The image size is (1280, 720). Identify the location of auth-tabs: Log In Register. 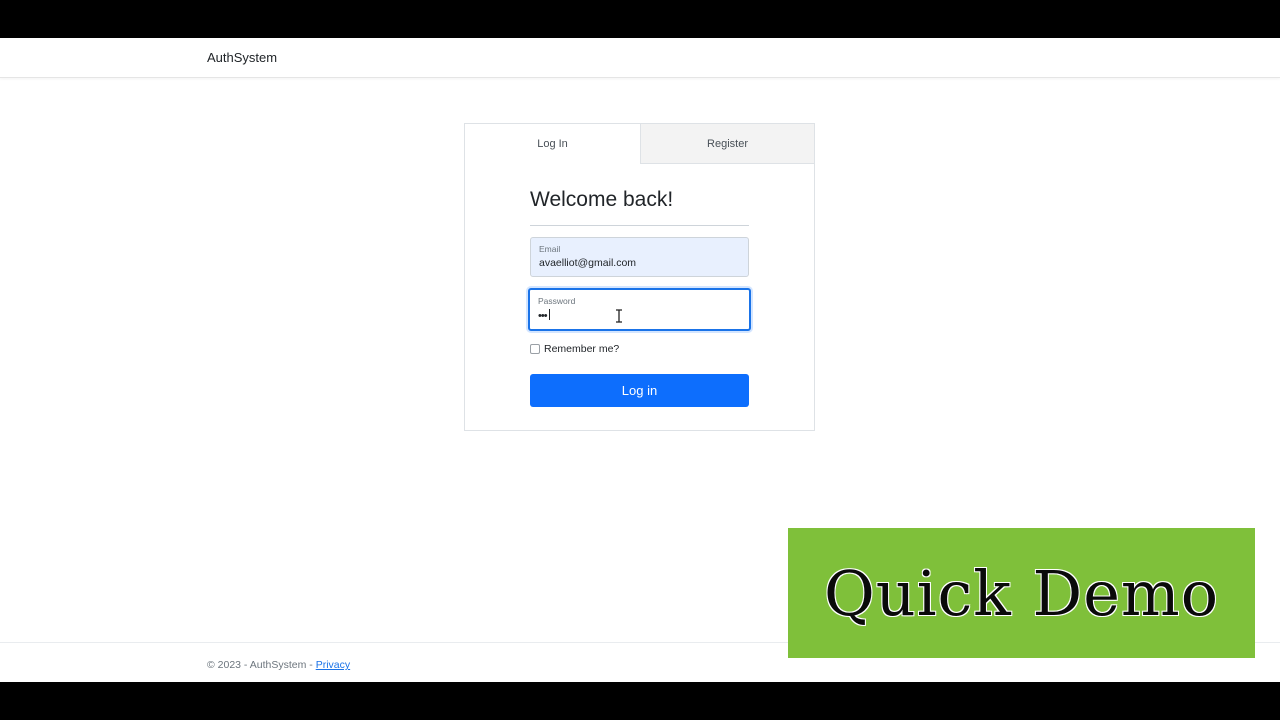
(639, 144).